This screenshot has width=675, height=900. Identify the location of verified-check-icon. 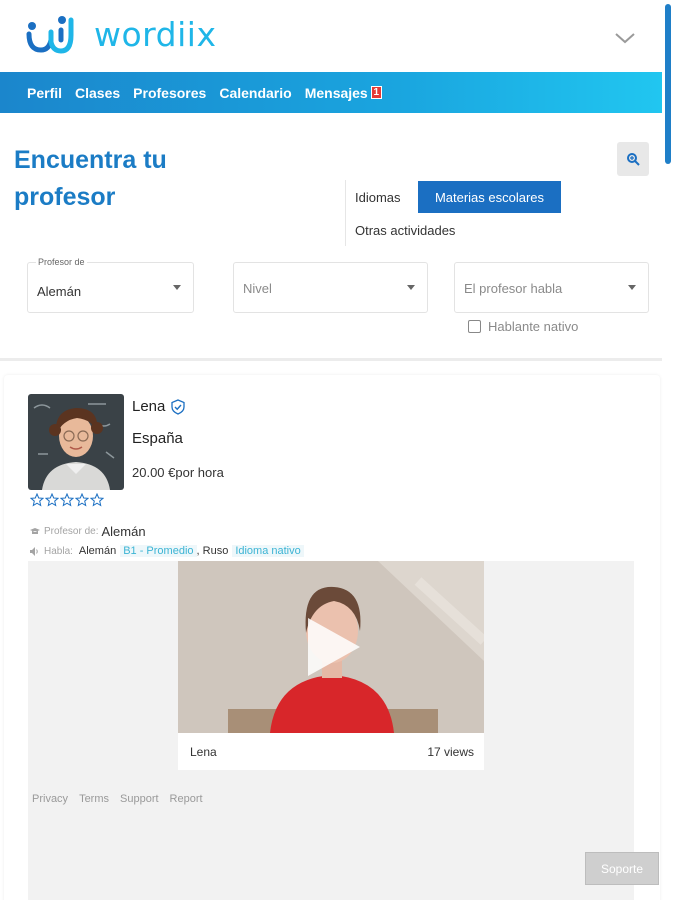
(178, 406).